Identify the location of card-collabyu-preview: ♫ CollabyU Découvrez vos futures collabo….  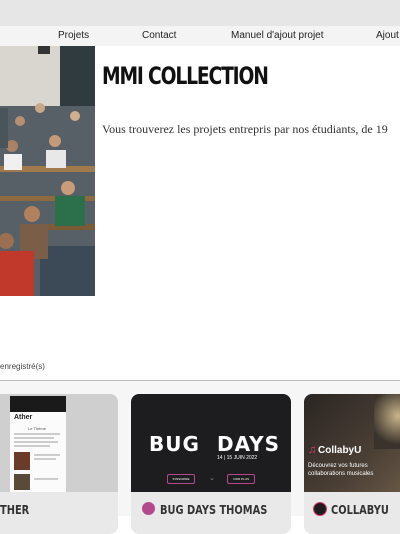
(352, 443).